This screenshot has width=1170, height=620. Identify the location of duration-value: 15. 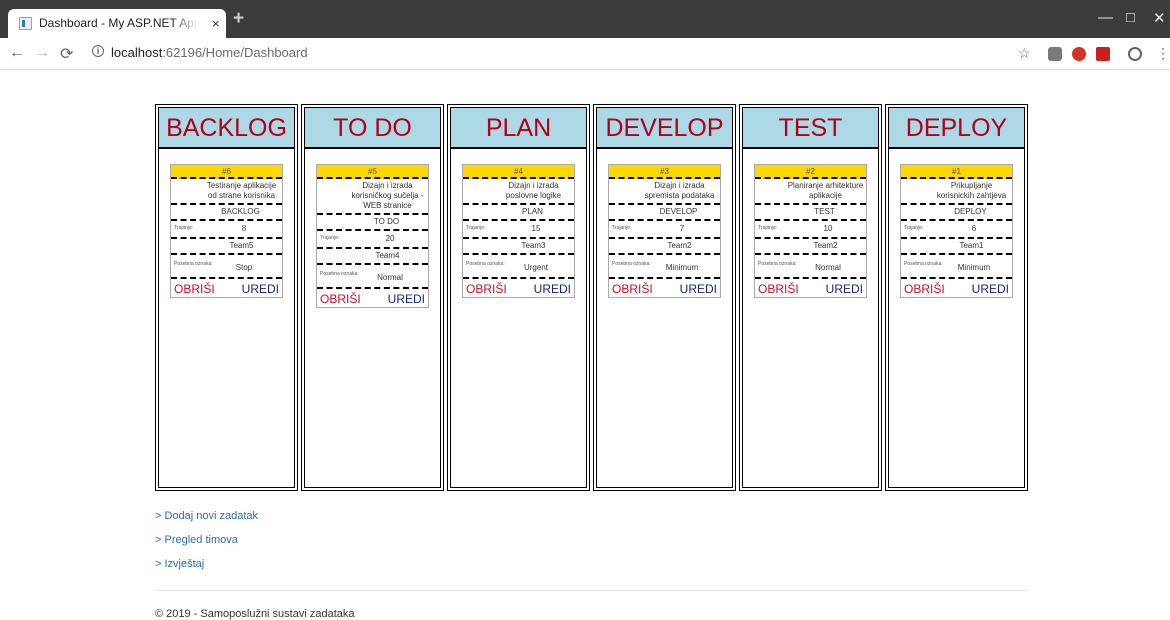
(536, 228).